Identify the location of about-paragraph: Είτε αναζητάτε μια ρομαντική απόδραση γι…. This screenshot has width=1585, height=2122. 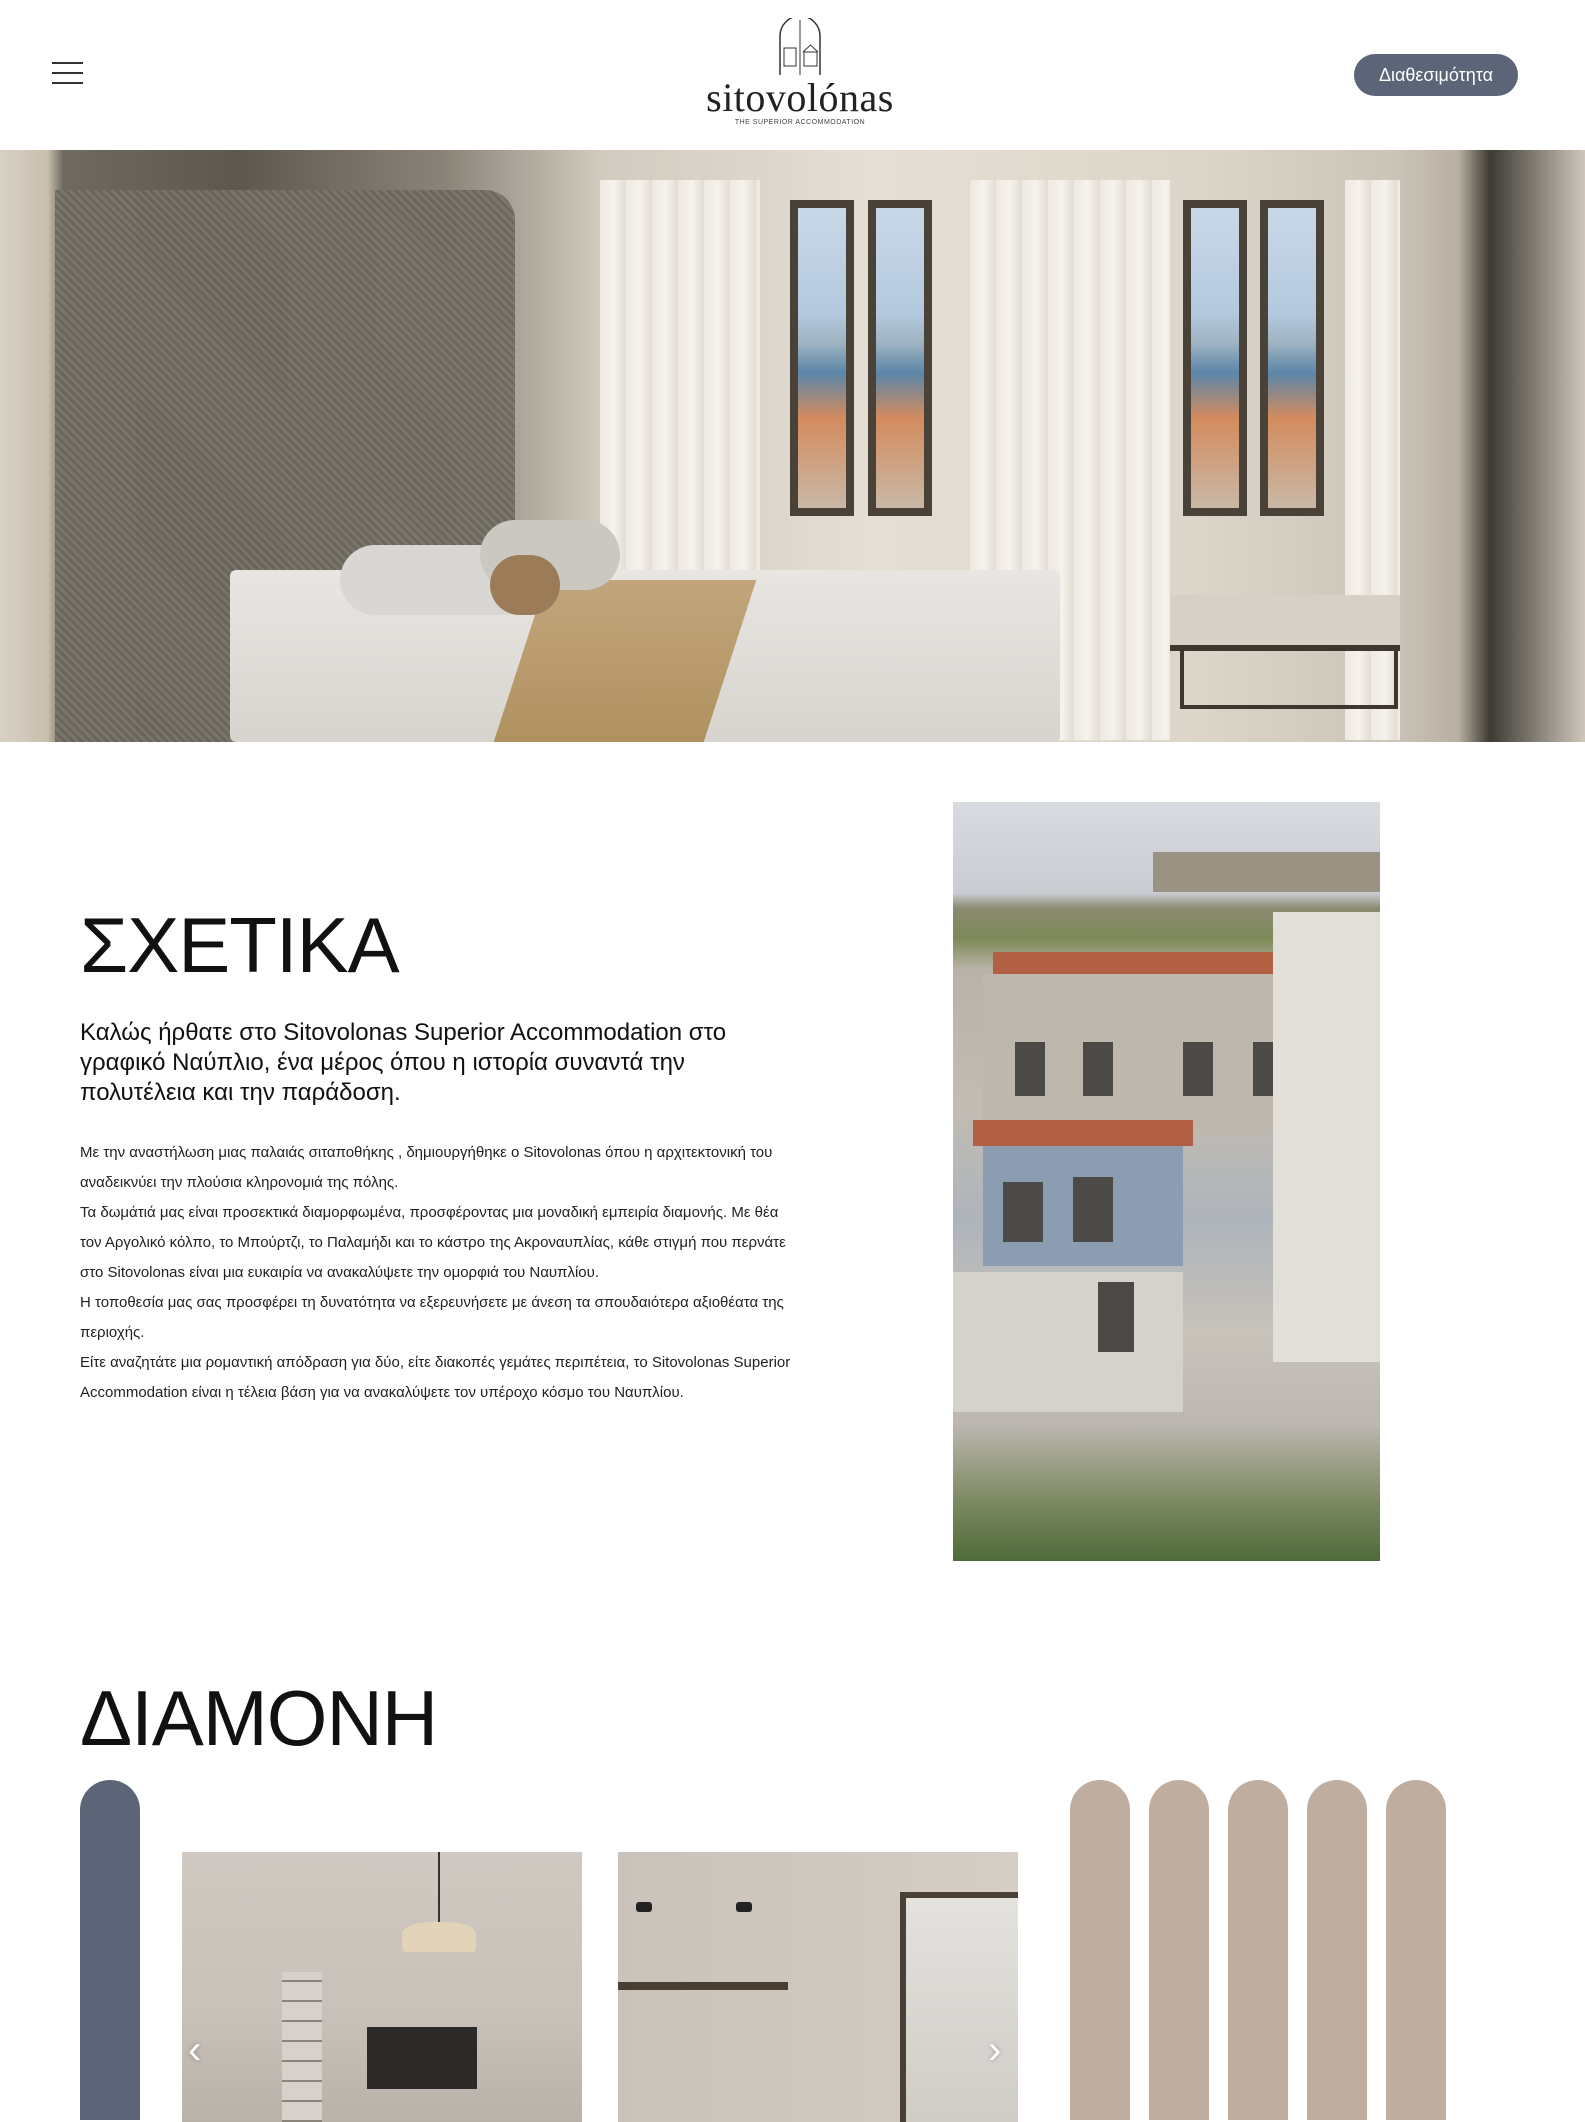
(435, 1377).